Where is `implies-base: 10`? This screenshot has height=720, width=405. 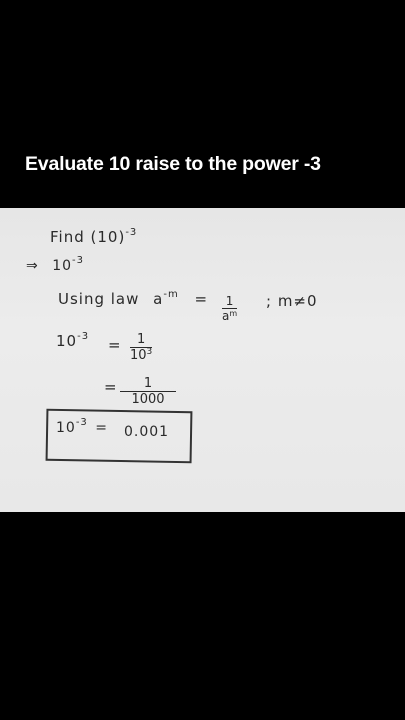
implies-base: 10 is located at coordinates (62, 266).